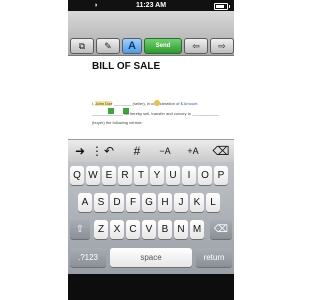 The width and height of the screenshot is (320, 300). Describe the element at coordinates (126, 66) in the screenshot. I see `document-title: BILL OF SALE` at that location.